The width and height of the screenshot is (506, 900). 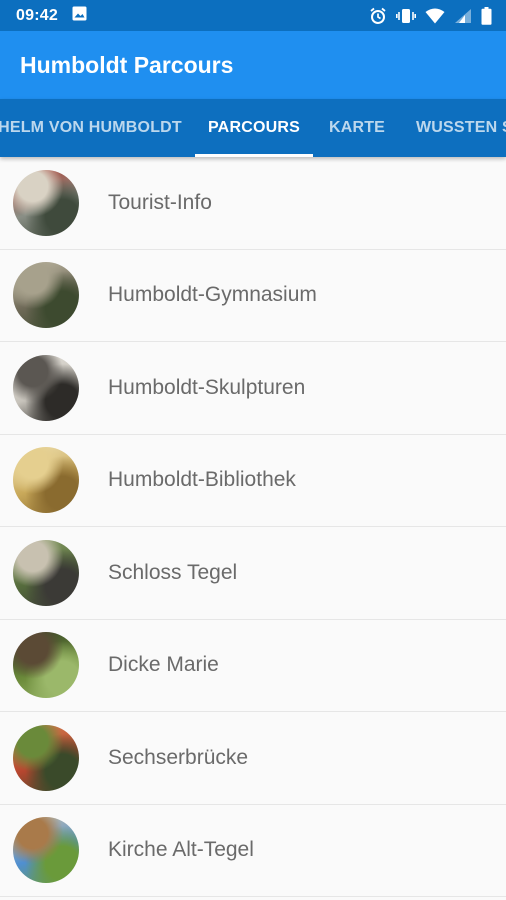 I want to click on alarm-icon, so click(x=378, y=16).